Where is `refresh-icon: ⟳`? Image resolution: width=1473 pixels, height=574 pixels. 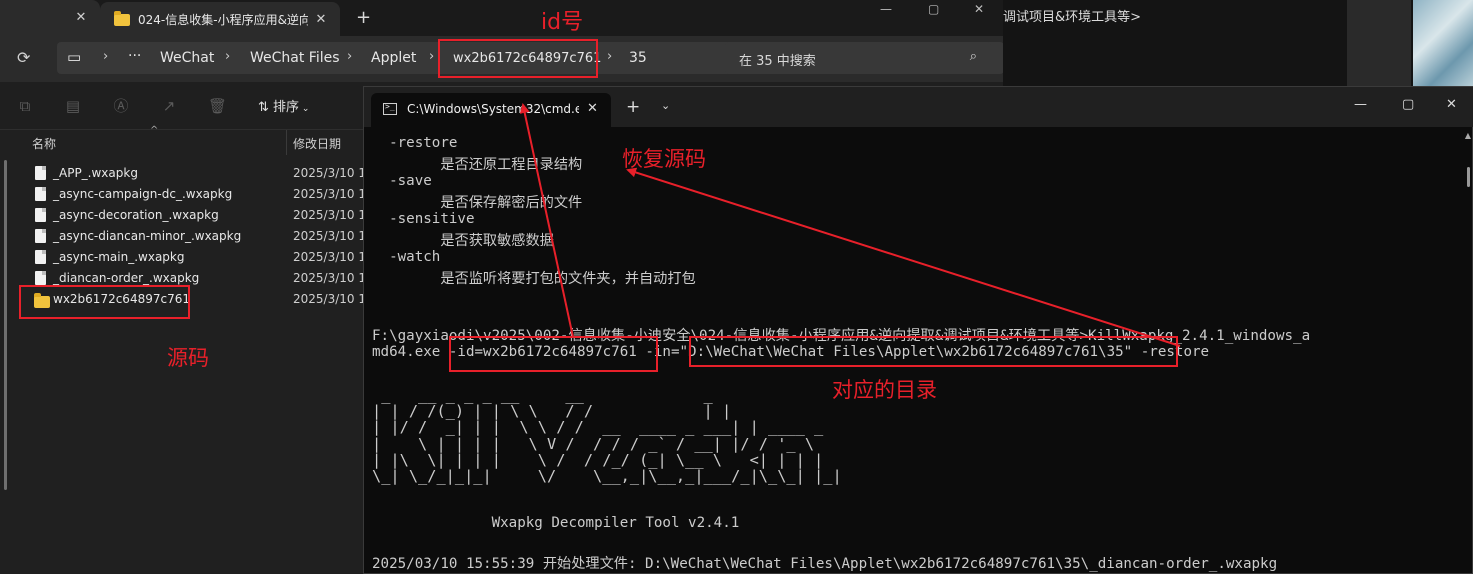
refresh-icon: ⟳ is located at coordinates (23, 57).